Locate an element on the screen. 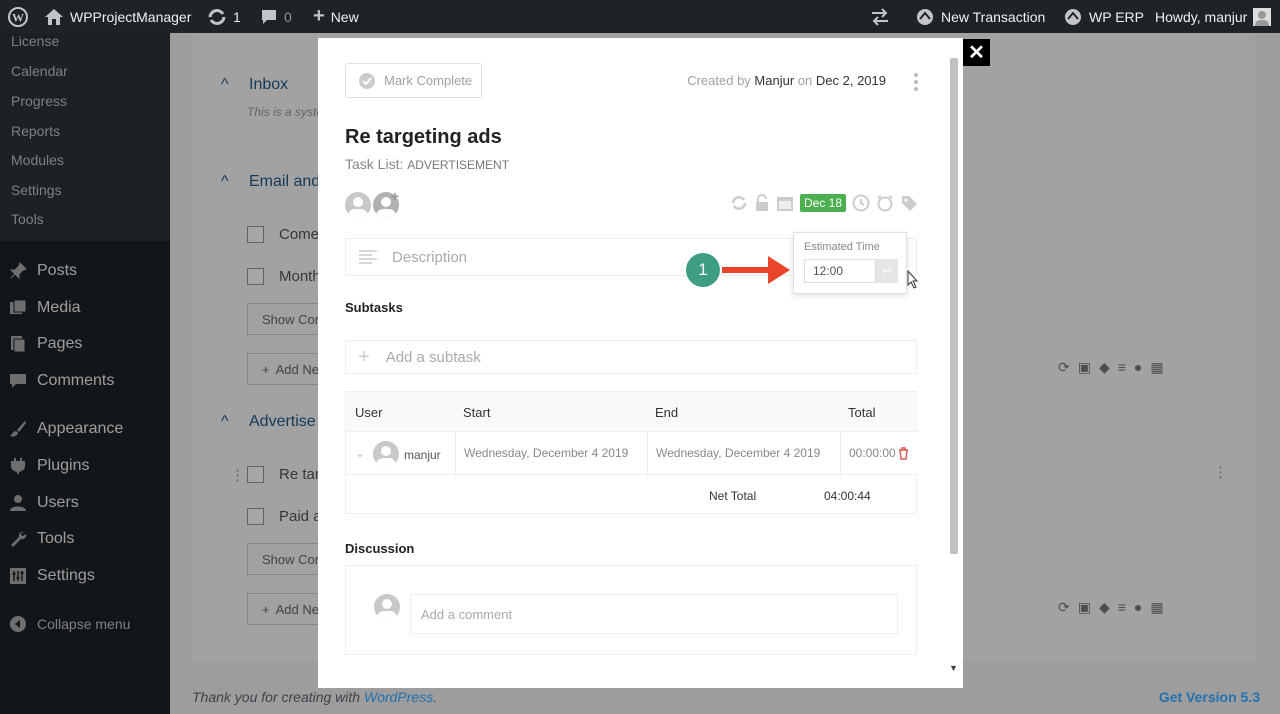 This screenshot has height=714, width=1280. mark-complete-button: Mark Complete is located at coordinates (413, 80).